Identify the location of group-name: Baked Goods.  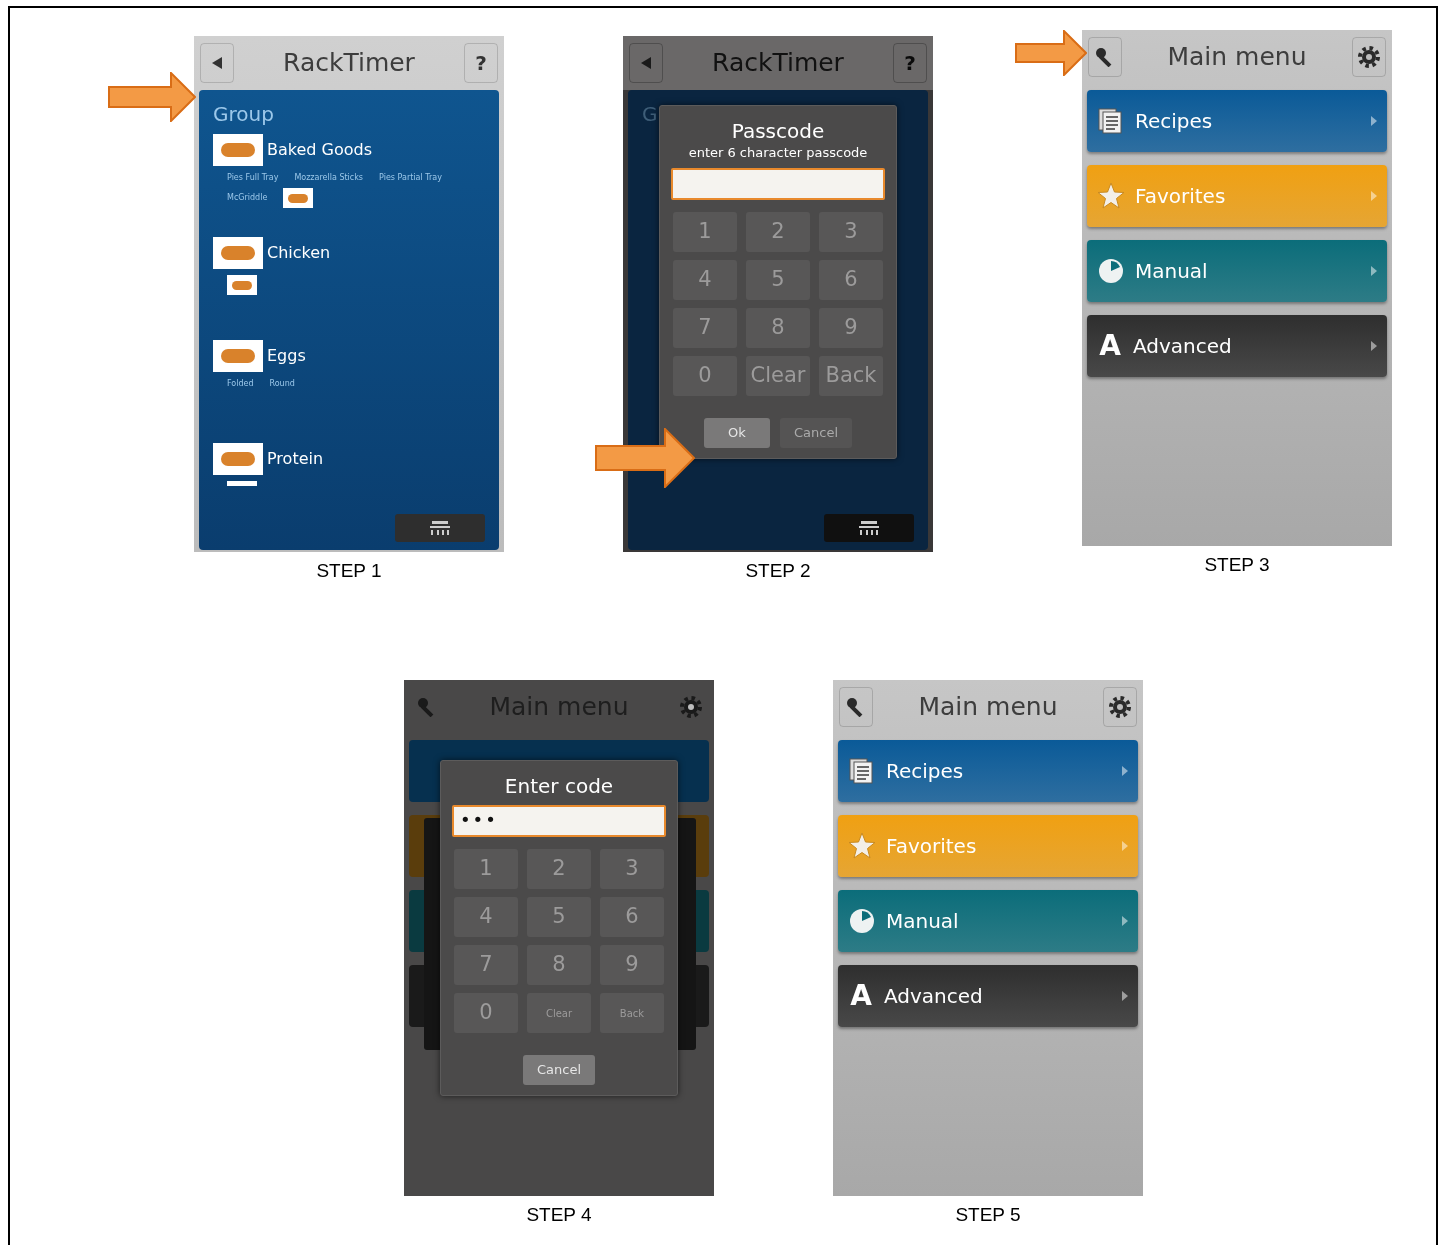
(320, 150).